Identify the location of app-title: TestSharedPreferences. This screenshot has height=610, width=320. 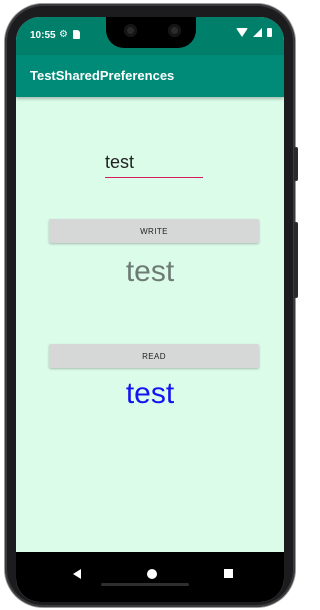
(102, 75).